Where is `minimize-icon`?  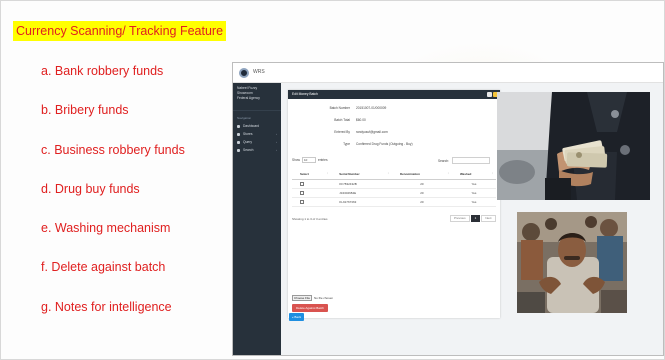 minimize-icon is located at coordinates (489, 94).